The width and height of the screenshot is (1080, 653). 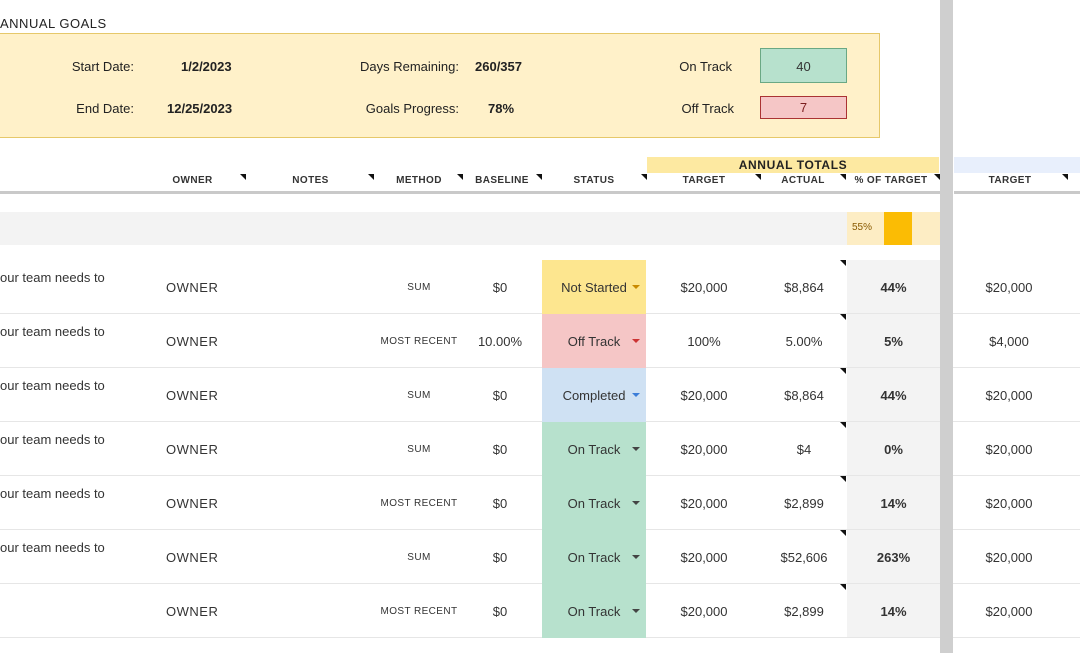 What do you see at coordinates (644, 177) in the screenshot?
I see `filter-status-icon` at bounding box center [644, 177].